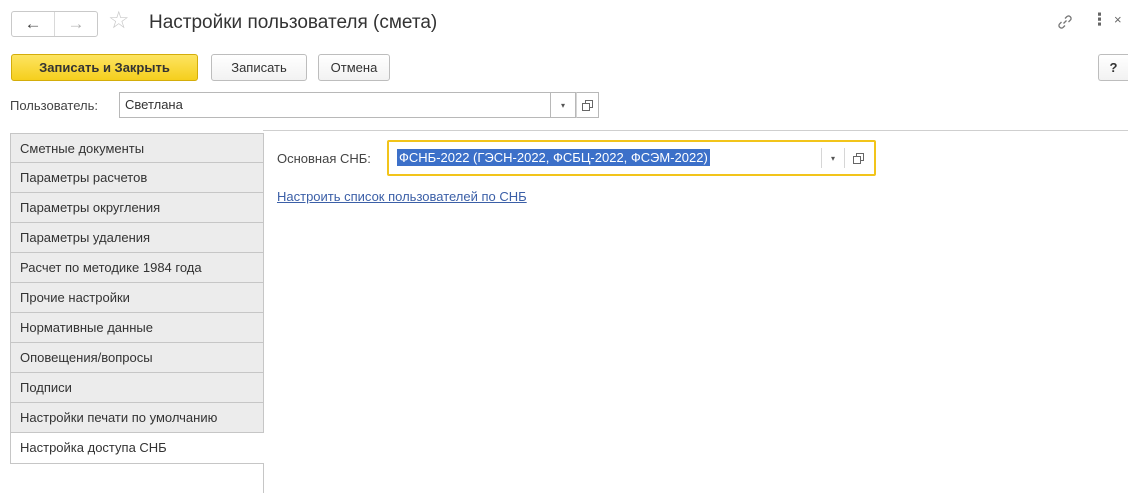 This screenshot has width=1128, height=493. What do you see at coordinates (137, 268) in the screenshot?
I see `tab-1984-method: Расчет по методике 1984 года` at bounding box center [137, 268].